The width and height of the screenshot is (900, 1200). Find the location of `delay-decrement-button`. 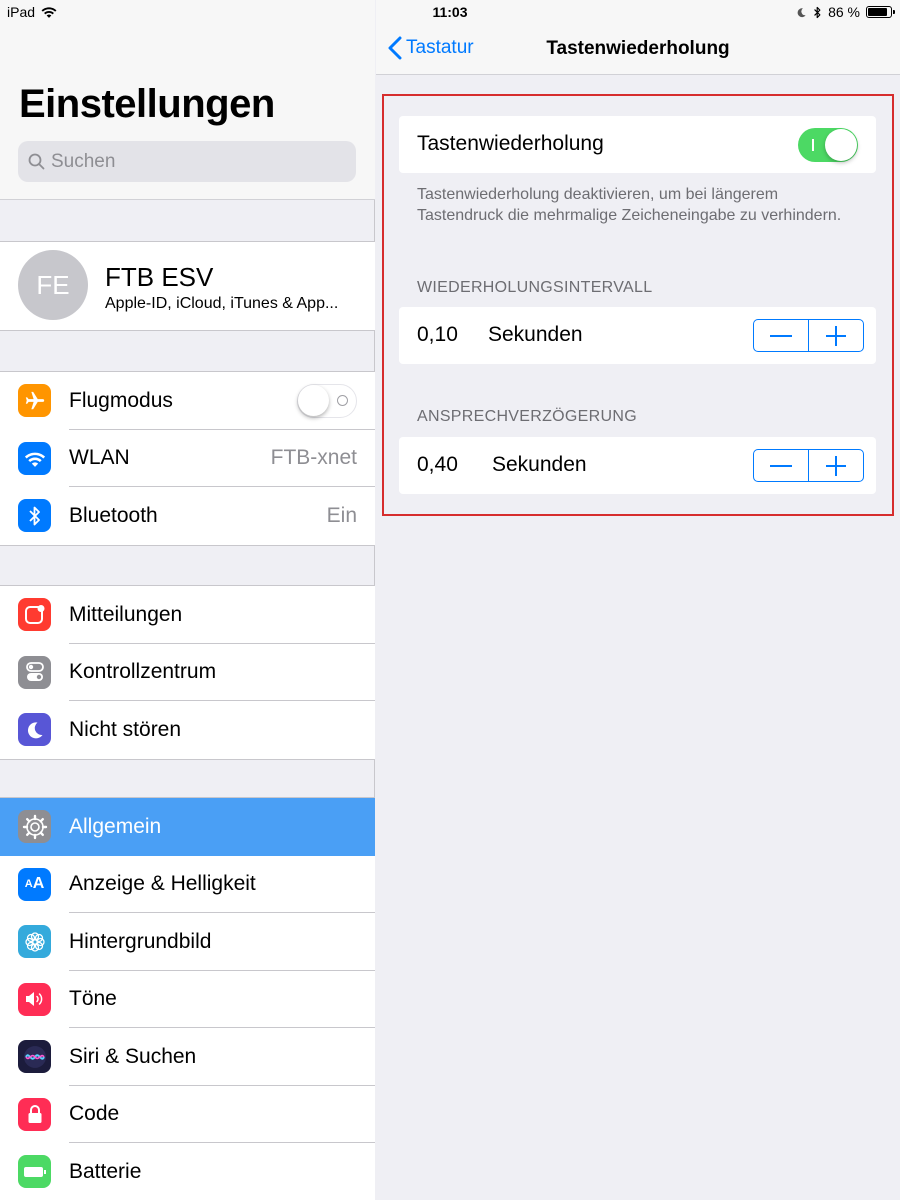

delay-decrement-button is located at coordinates (781, 465).